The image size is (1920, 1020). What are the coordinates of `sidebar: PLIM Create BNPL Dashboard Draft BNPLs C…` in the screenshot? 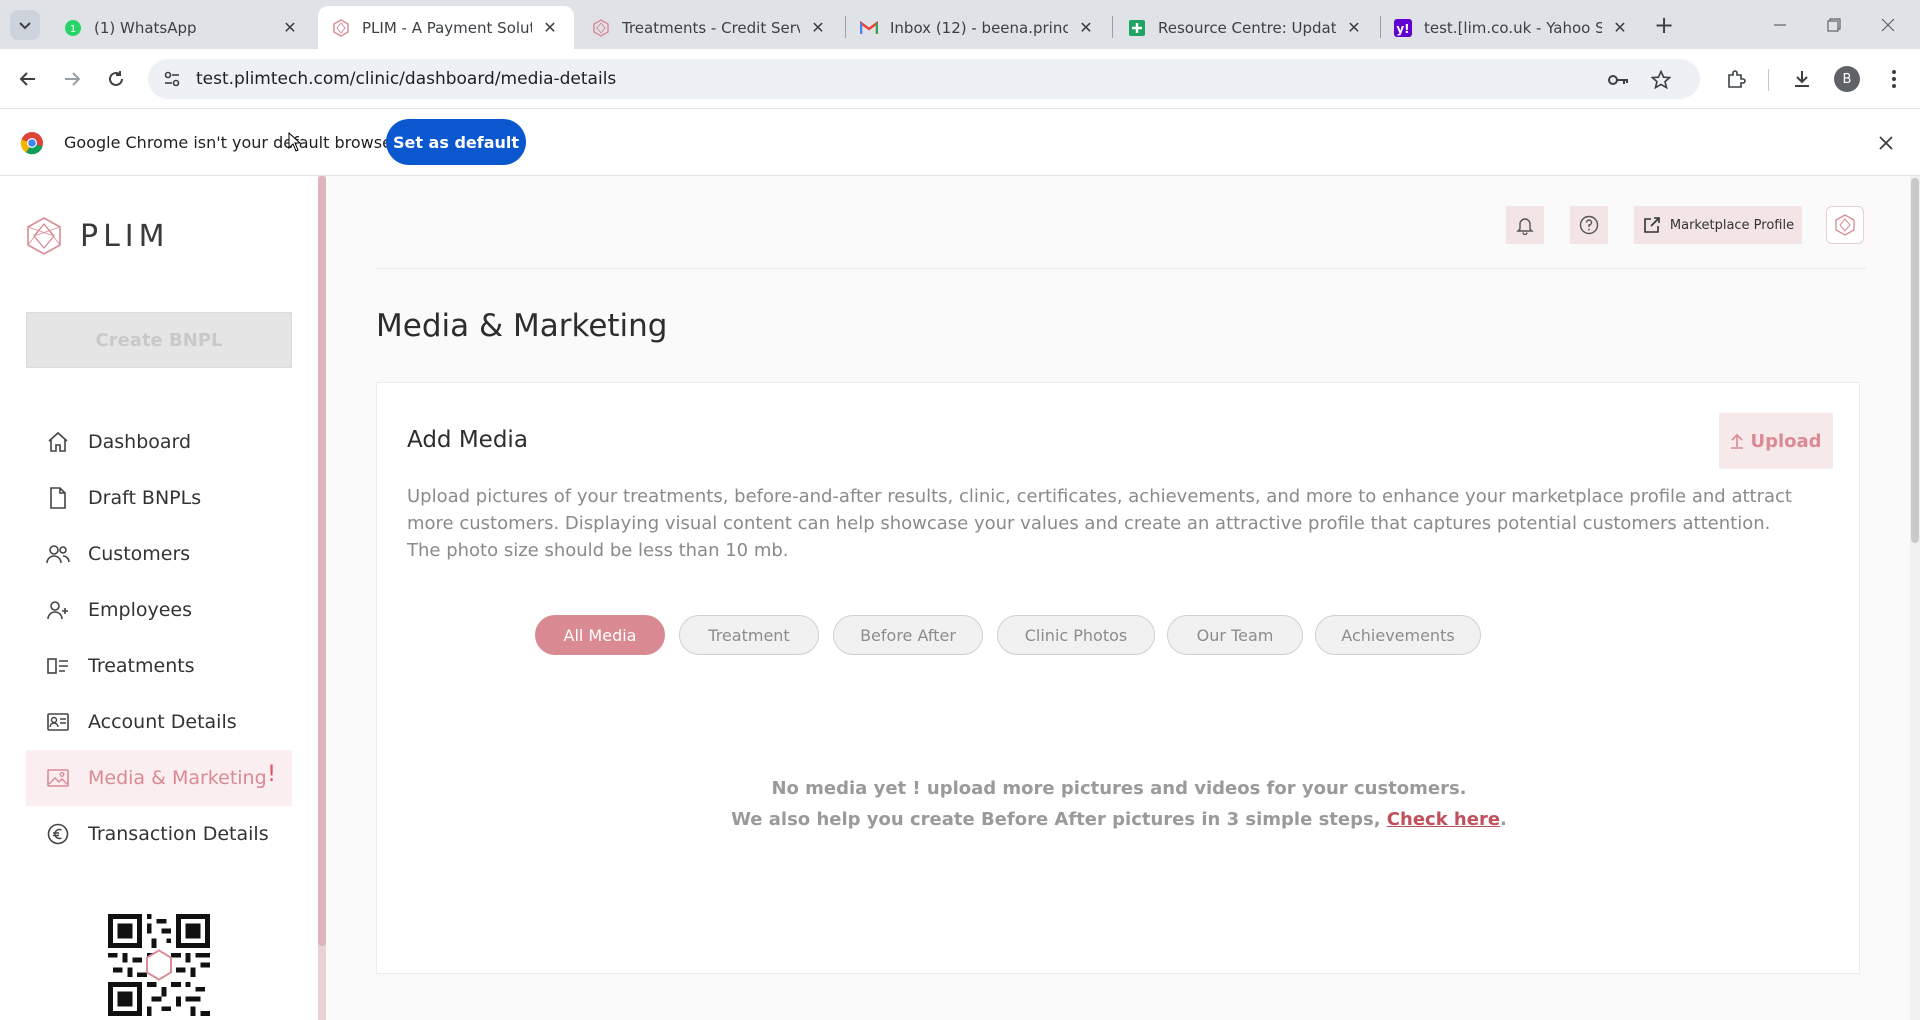 It's located at (159, 598).